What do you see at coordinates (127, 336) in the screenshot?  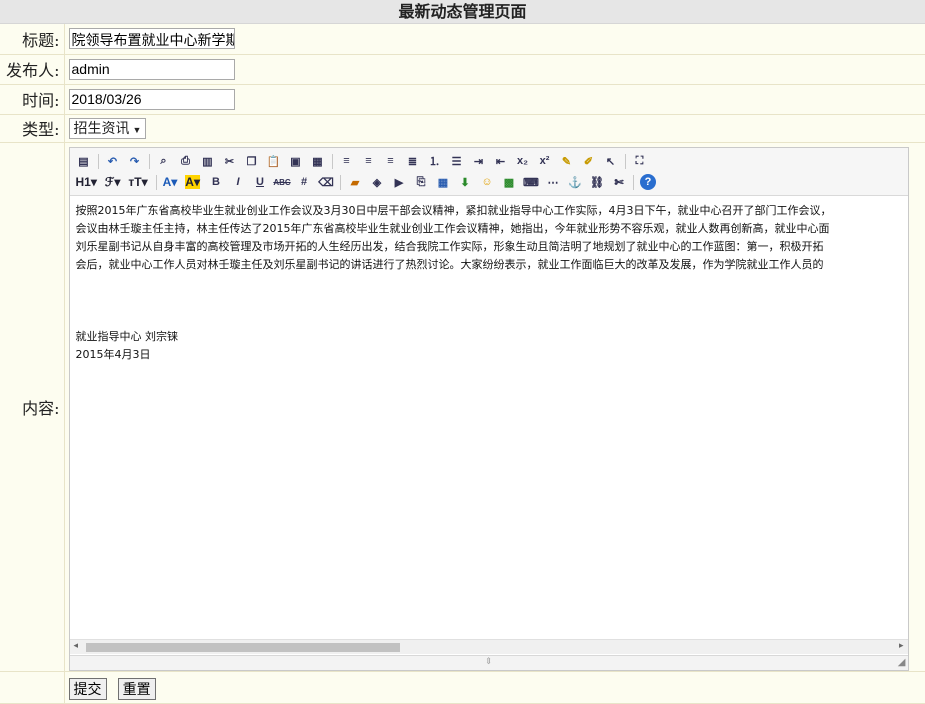 I see `content-signature: 就业指导中心 刘宗铼` at bounding box center [127, 336].